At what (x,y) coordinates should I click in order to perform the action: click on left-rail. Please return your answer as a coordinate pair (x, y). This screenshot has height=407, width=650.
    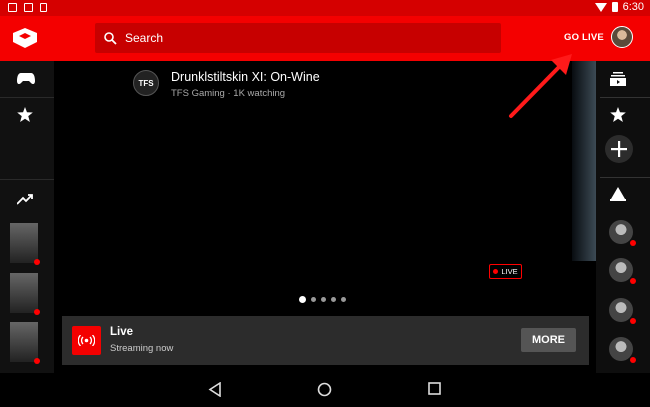
    Looking at the image, I should click on (27, 217).